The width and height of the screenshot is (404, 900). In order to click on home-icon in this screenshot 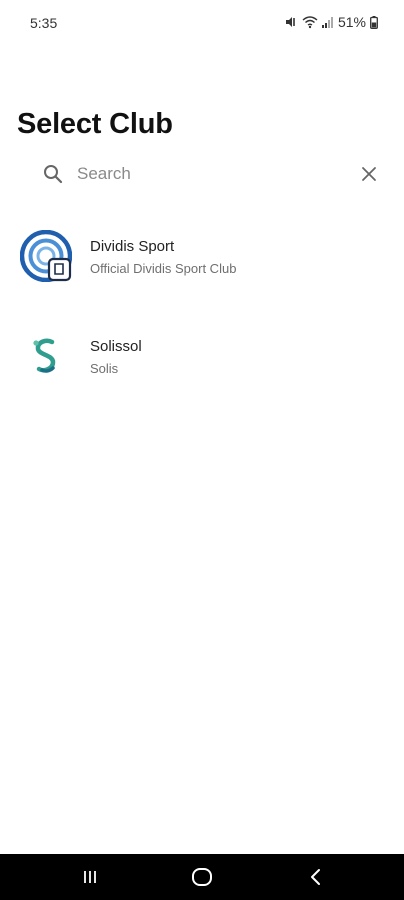, I will do `click(202, 877)`.